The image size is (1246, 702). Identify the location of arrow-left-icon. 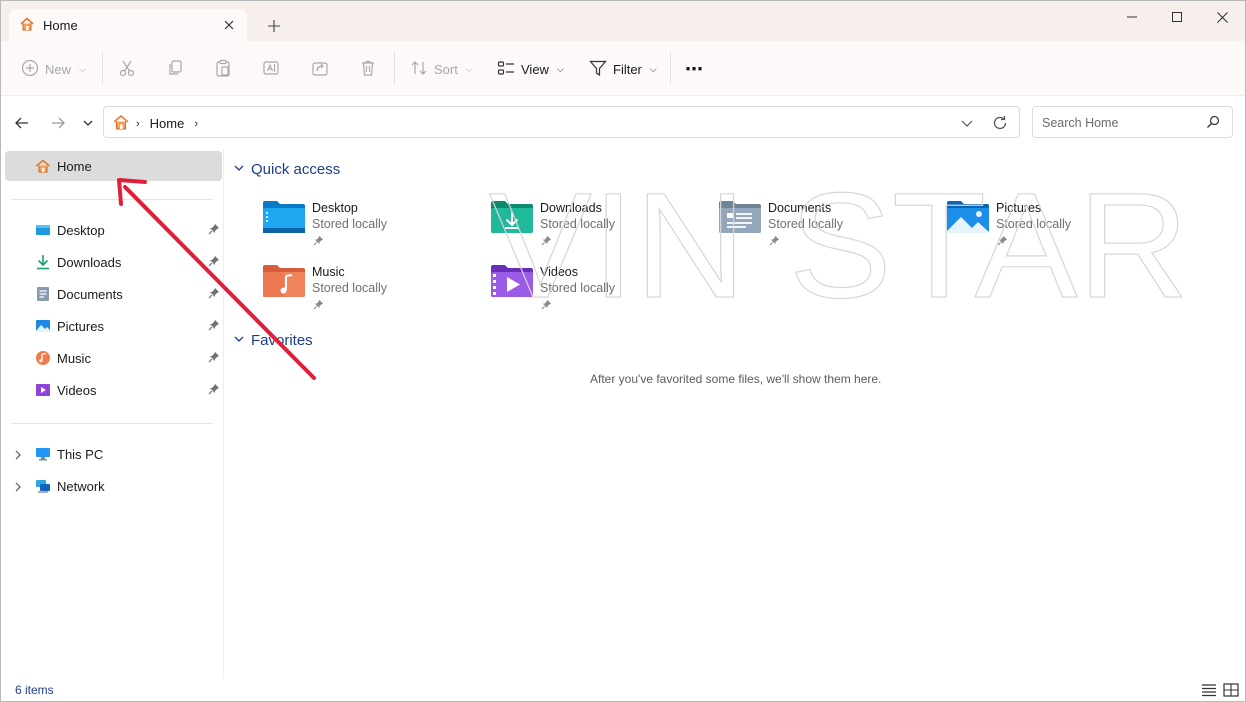
(22, 124).